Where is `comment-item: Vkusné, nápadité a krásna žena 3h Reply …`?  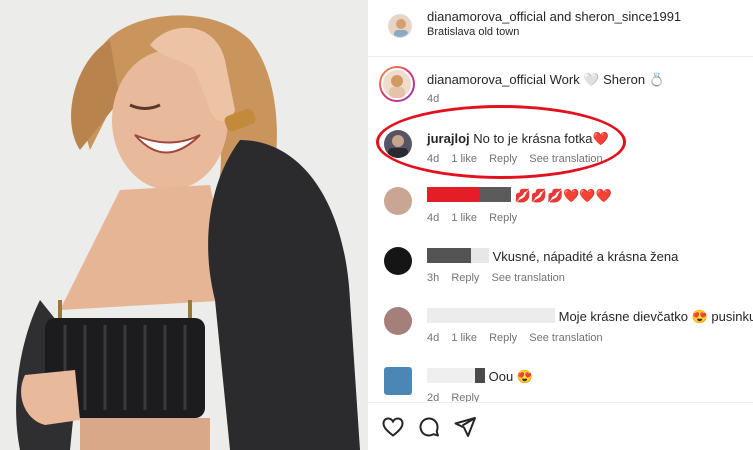 comment-item: Vkusné, nápadité a krásna žena 3h Reply … is located at coordinates (560, 267).